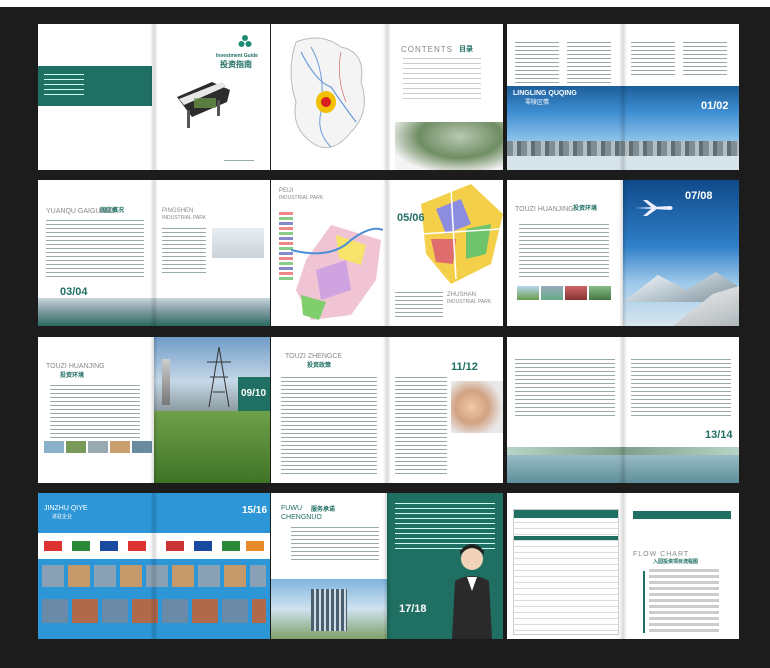  What do you see at coordinates (203, 105) in the screenshot?
I see `piano-icon` at bounding box center [203, 105].